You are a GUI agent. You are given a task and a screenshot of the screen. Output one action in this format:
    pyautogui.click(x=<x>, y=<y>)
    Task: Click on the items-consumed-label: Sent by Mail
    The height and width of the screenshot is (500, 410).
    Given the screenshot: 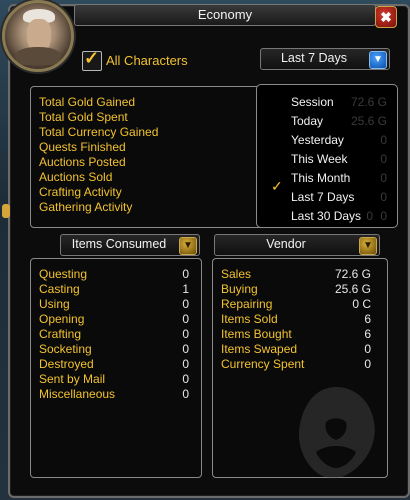 What is the action you would take?
    pyautogui.click(x=72, y=379)
    